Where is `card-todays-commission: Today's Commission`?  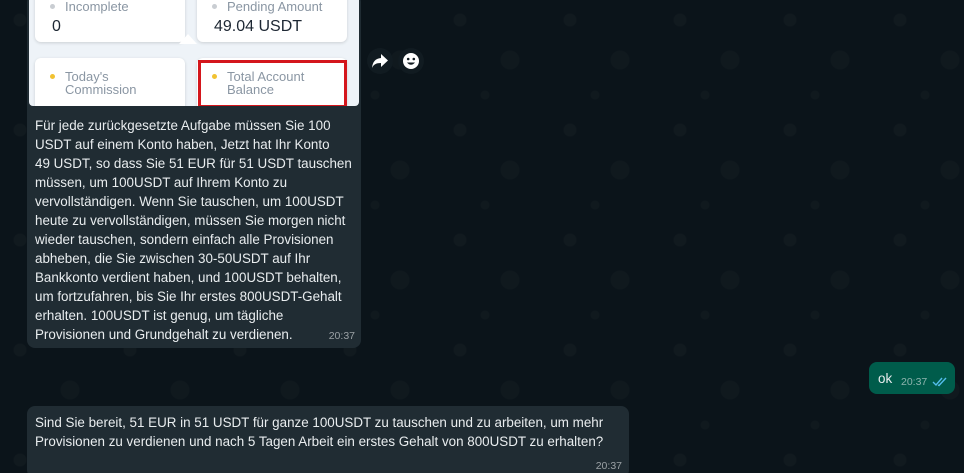
card-todays-commission: Today's Commission is located at coordinates (110, 82).